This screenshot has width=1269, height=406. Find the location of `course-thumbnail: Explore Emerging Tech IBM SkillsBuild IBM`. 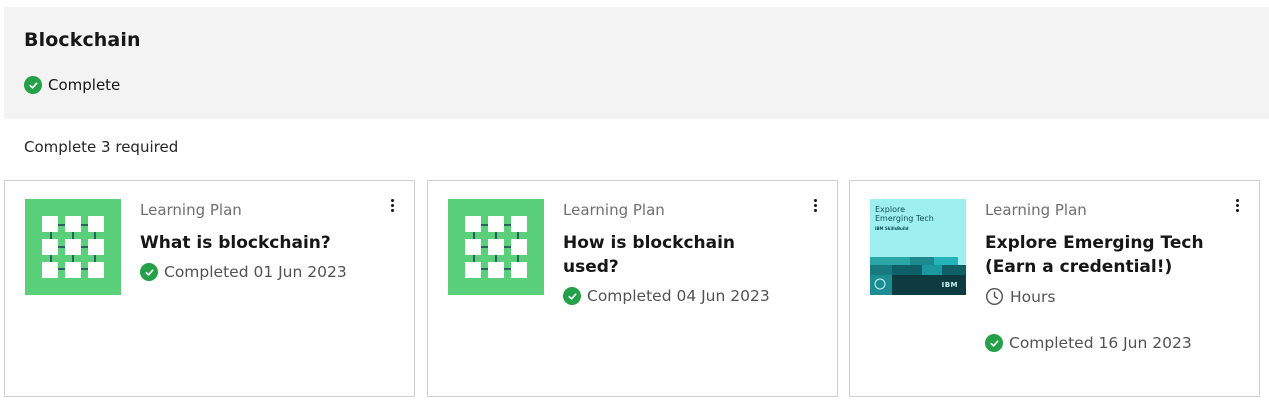

course-thumbnail: Explore Emerging Tech IBM SkillsBuild IBM is located at coordinates (918, 247).